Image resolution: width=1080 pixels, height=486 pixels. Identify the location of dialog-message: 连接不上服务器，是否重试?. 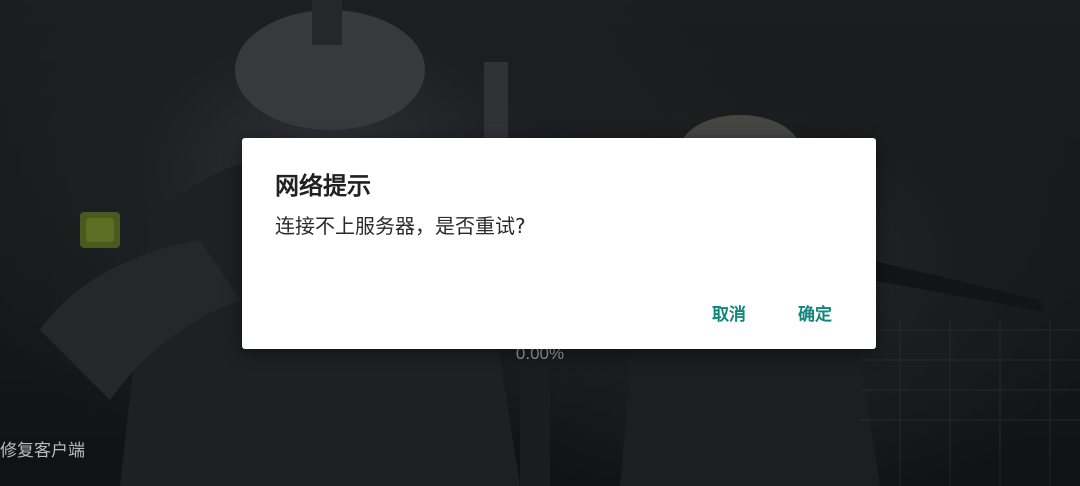
(400, 226).